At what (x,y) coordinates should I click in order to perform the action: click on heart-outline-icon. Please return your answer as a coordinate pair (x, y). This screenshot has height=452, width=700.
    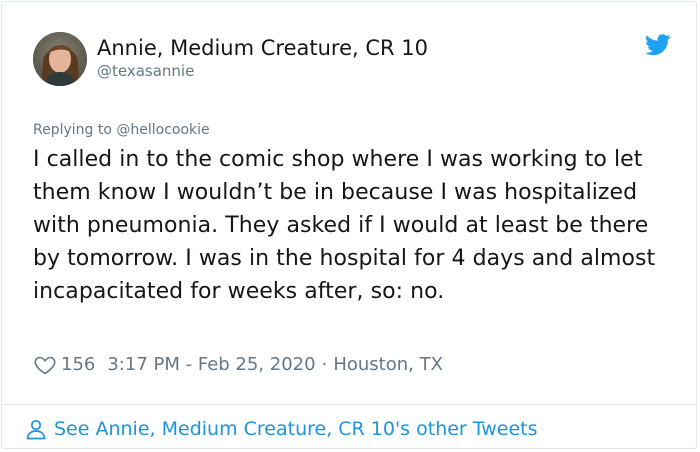
    Looking at the image, I should click on (45, 365).